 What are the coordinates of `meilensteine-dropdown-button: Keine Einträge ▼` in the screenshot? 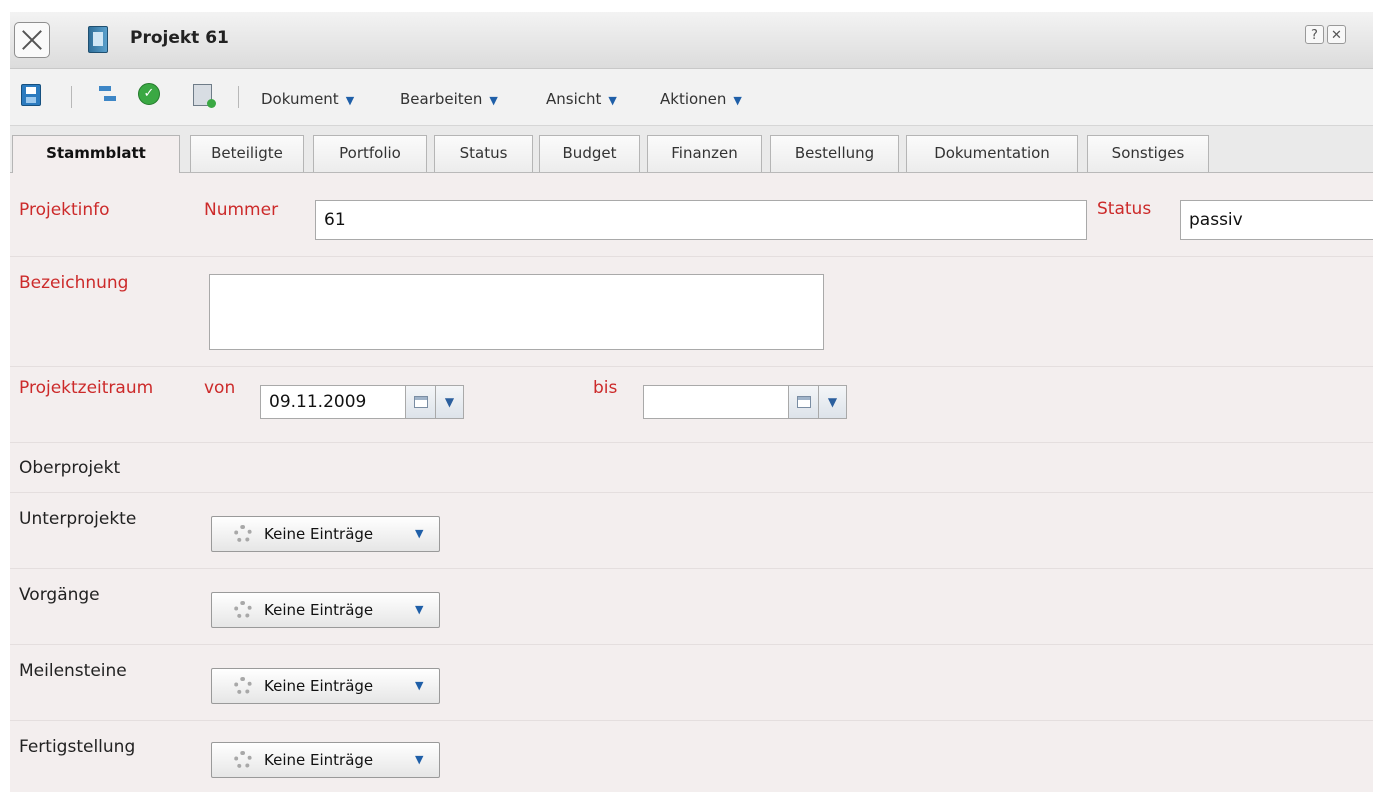 It's located at (325, 686).